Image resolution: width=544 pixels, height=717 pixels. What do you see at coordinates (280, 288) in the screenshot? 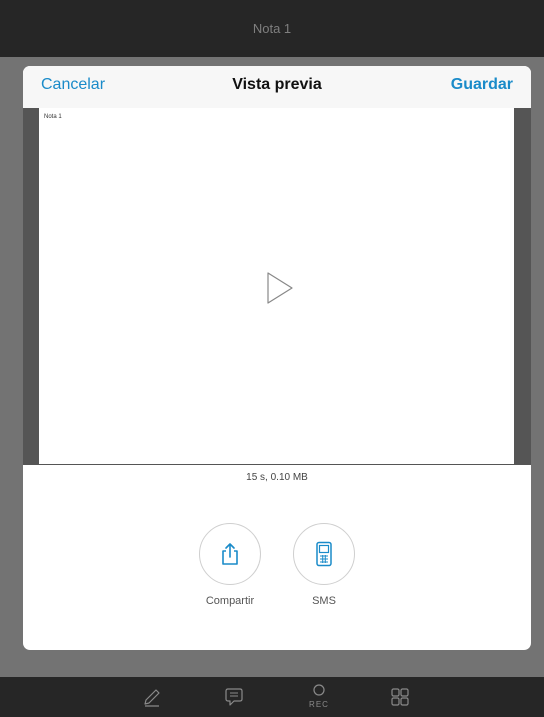
I see `play-icon` at bounding box center [280, 288].